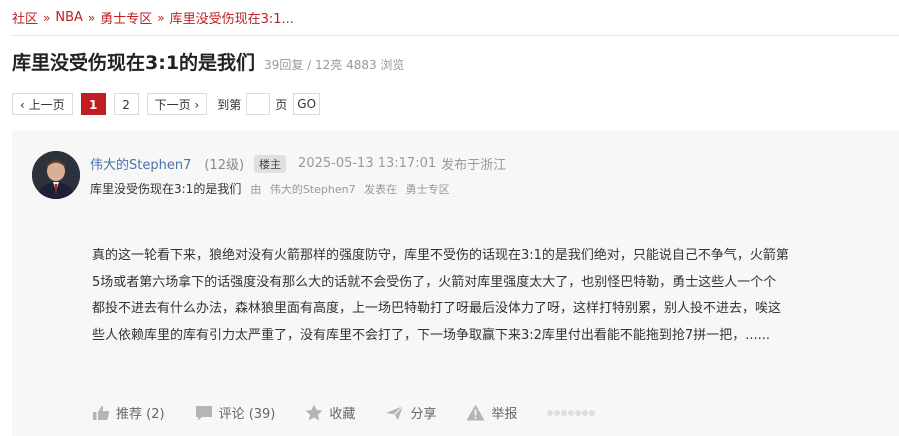 This screenshot has width=899, height=436. I want to click on post-source: 由 伟大的Stephen7 发表在 勇士专区, so click(352, 189).